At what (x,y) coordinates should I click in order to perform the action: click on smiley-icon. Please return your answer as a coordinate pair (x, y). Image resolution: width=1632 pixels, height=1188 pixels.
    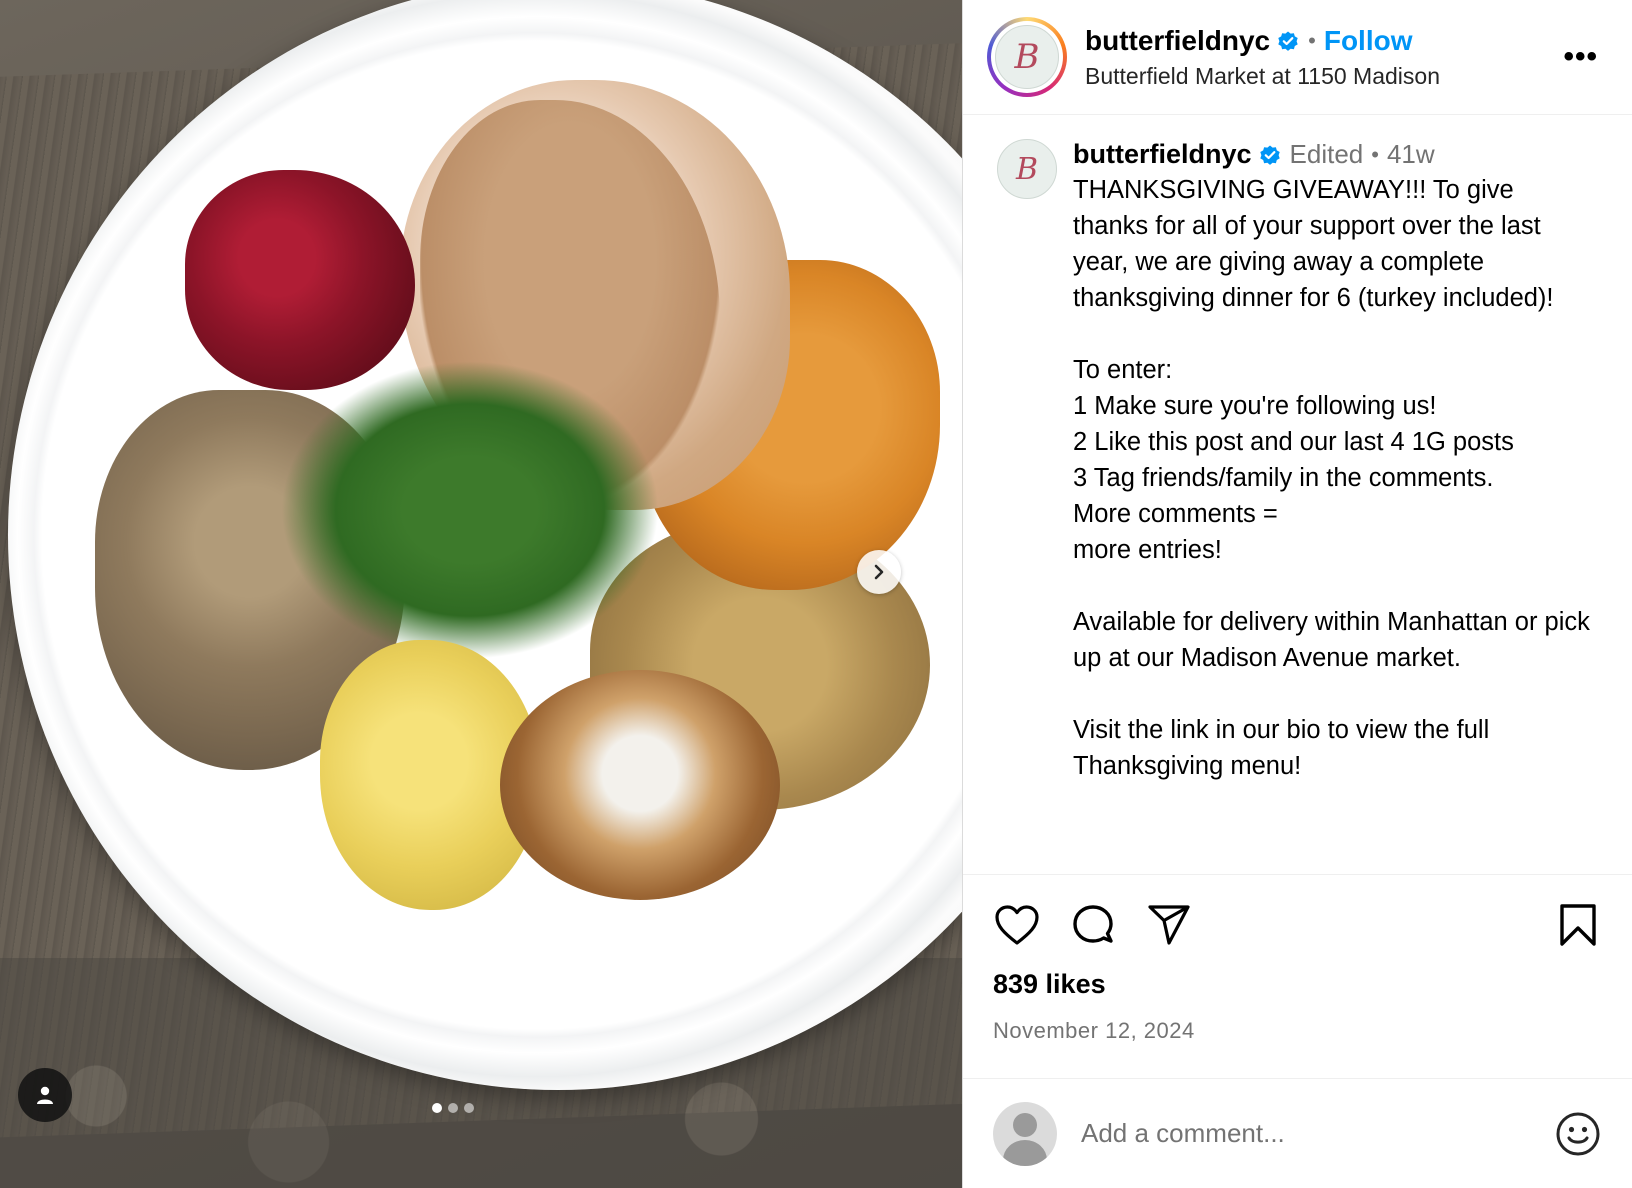
    Looking at the image, I should click on (1578, 1133).